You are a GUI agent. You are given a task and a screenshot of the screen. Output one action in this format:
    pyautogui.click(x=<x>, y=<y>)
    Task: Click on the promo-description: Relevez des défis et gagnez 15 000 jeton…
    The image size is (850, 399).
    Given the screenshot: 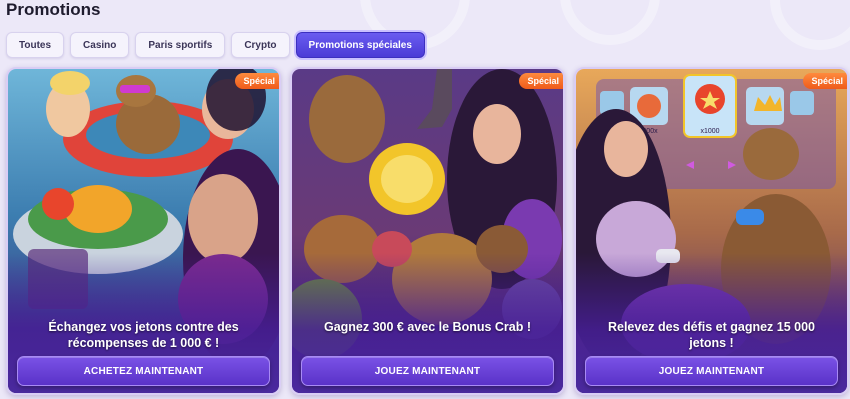 What is the action you would take?
    pyautogui.click(x=711, y=335)
    